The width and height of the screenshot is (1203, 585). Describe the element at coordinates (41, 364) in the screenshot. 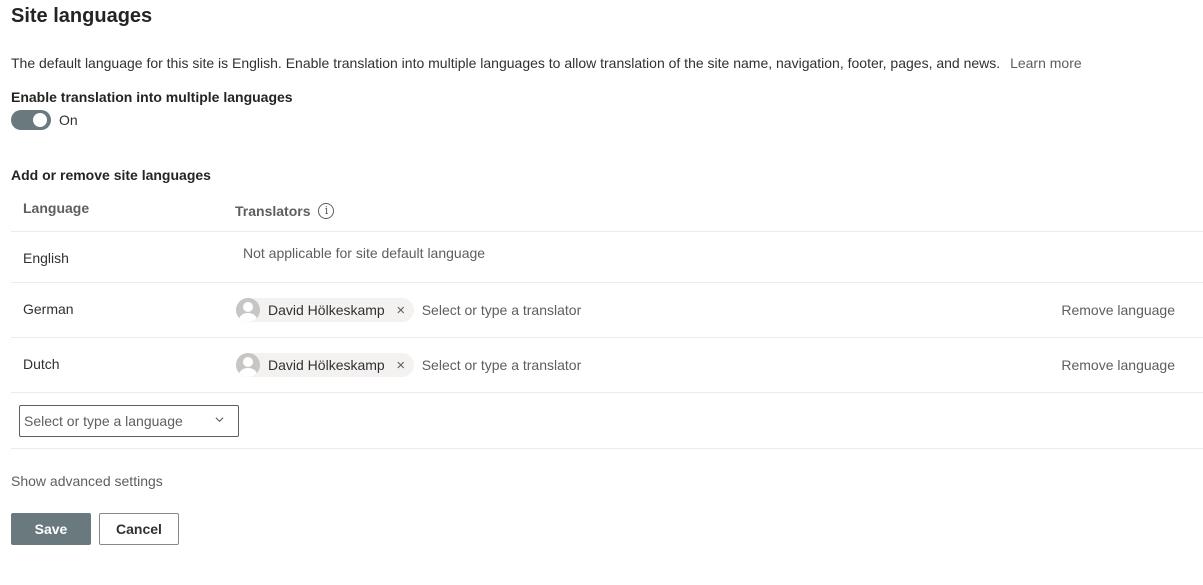

I see `language-name: Dutch` at that location.